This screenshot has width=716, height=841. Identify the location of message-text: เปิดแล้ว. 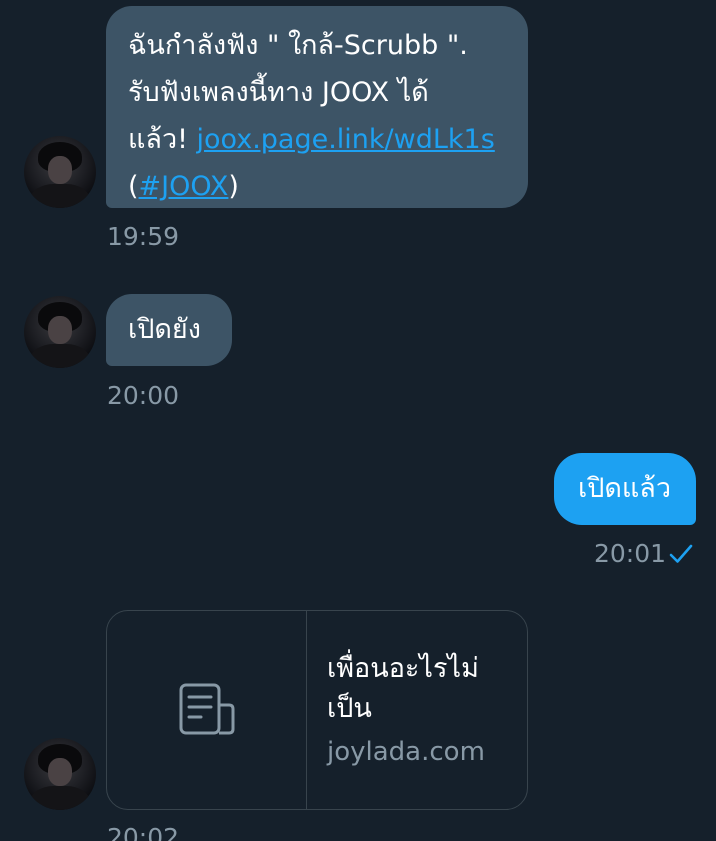
(625, 488).